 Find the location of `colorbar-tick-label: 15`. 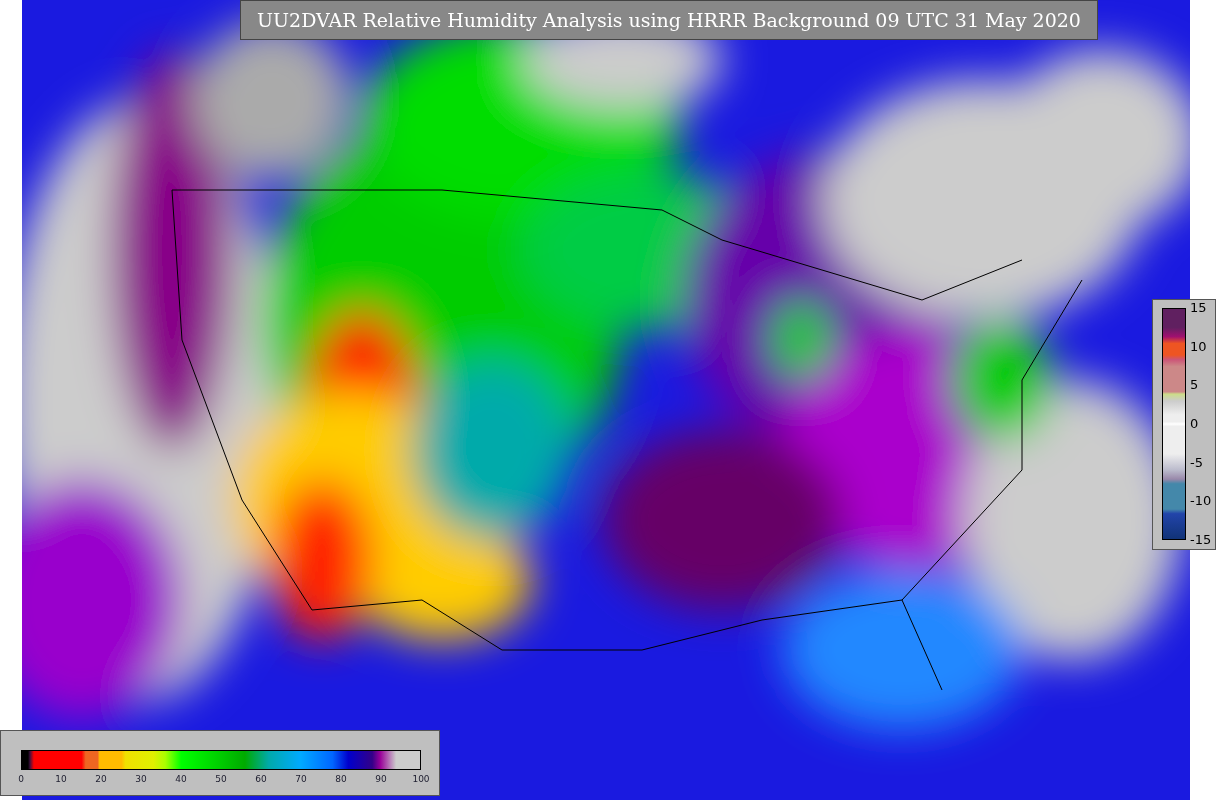

colorbar-tick-label: 15 is located at coordinates (1199, 308).